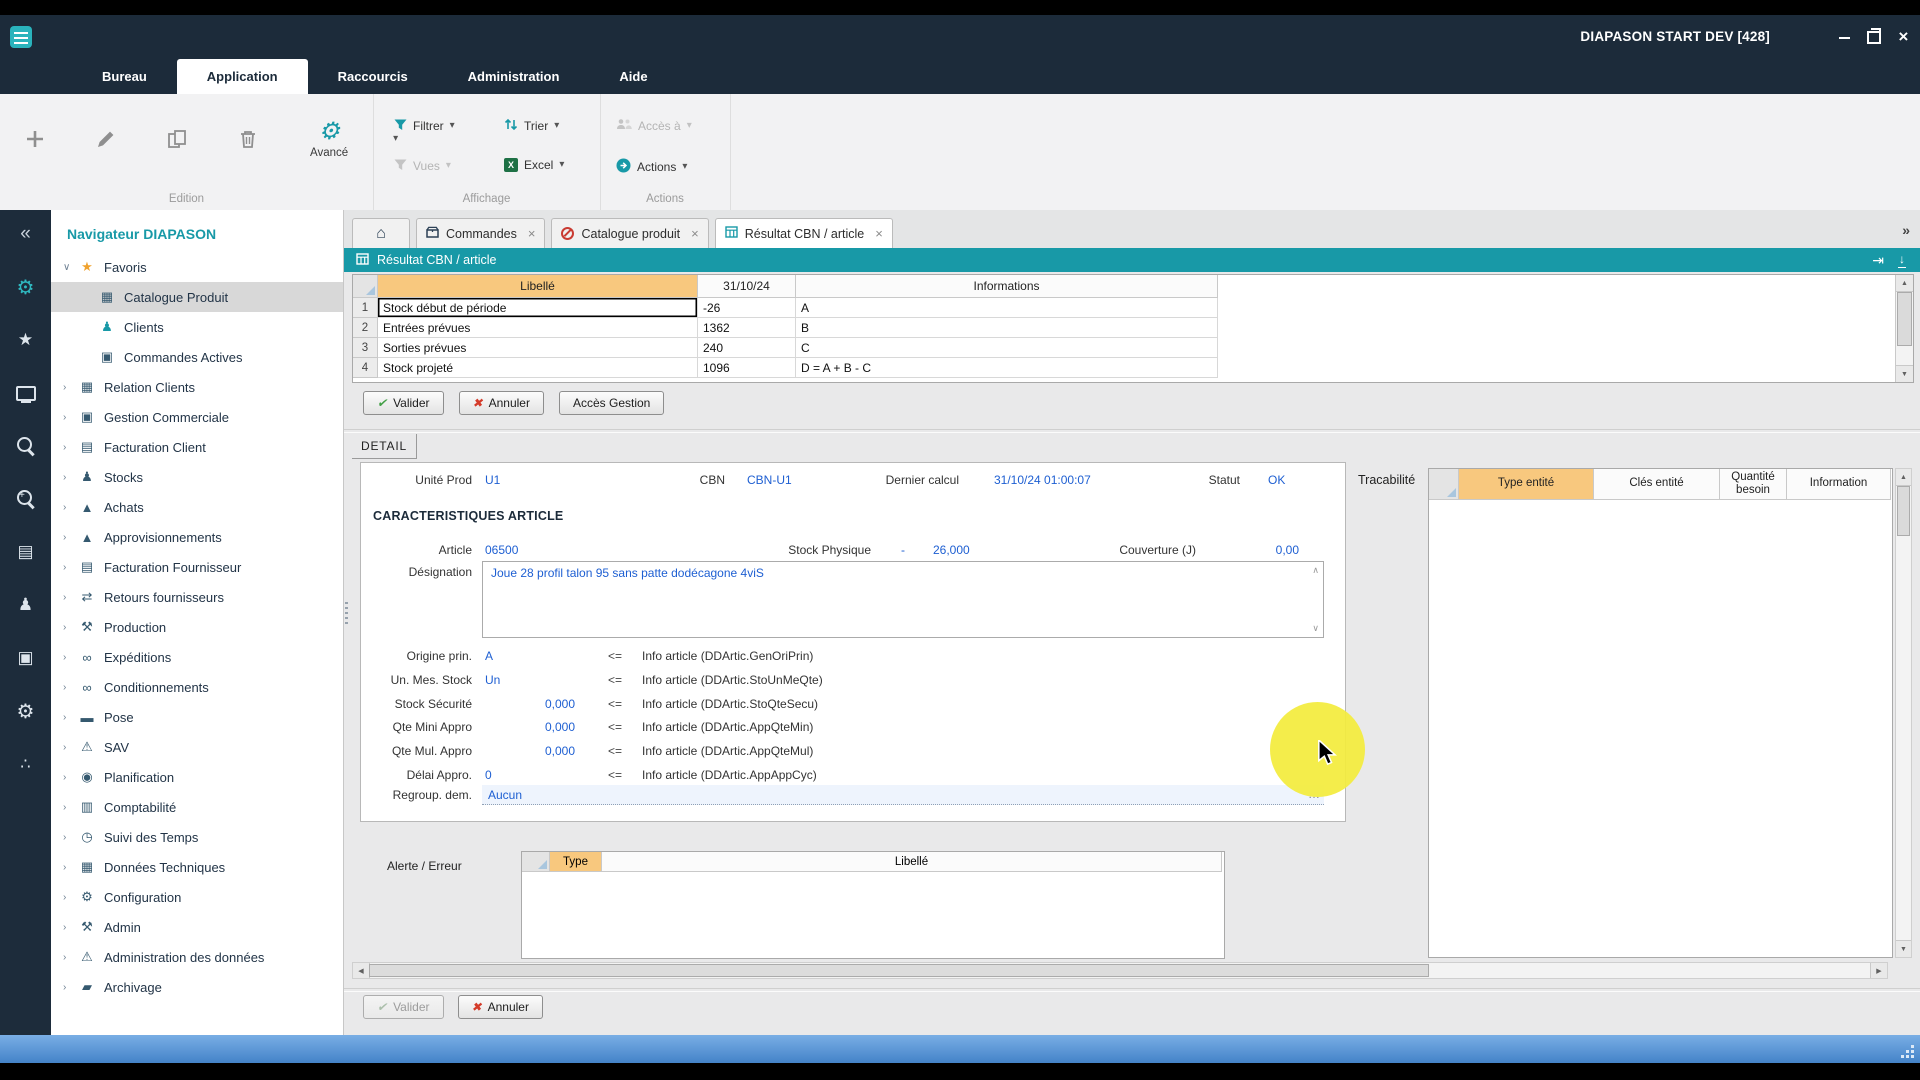 The height and width of the screenshot is (1080, 1920). What do you see at coordinates (633, 76) in the screenshot?
I see `menu-aide: Aide` at bounding box center [633, 76].